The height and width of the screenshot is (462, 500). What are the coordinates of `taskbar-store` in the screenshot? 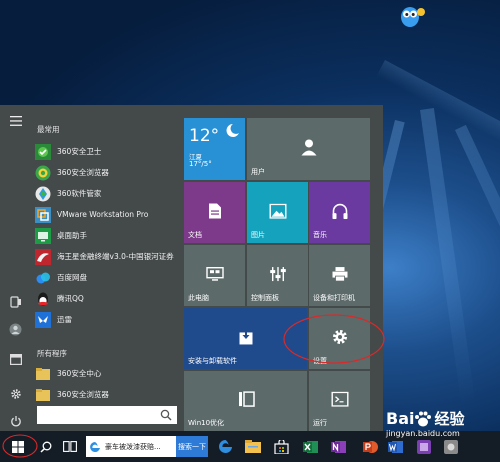 It's located at (281, 446).